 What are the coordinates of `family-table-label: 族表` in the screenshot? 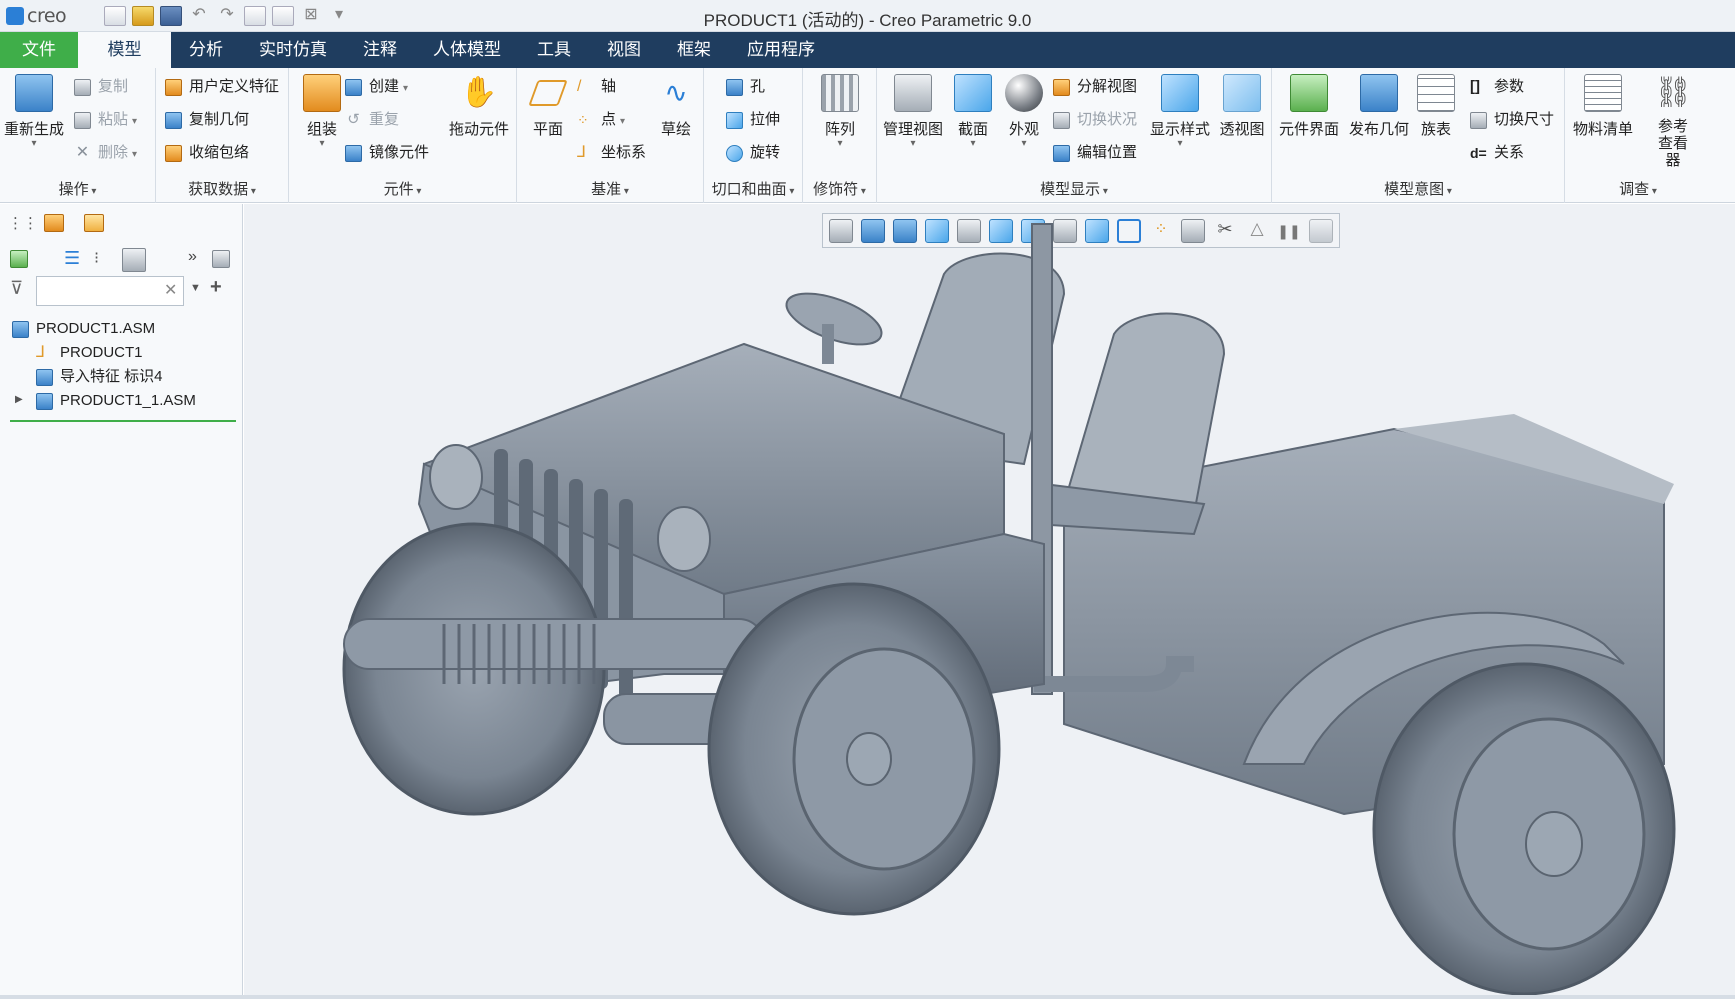 It's located at (1435, 129).